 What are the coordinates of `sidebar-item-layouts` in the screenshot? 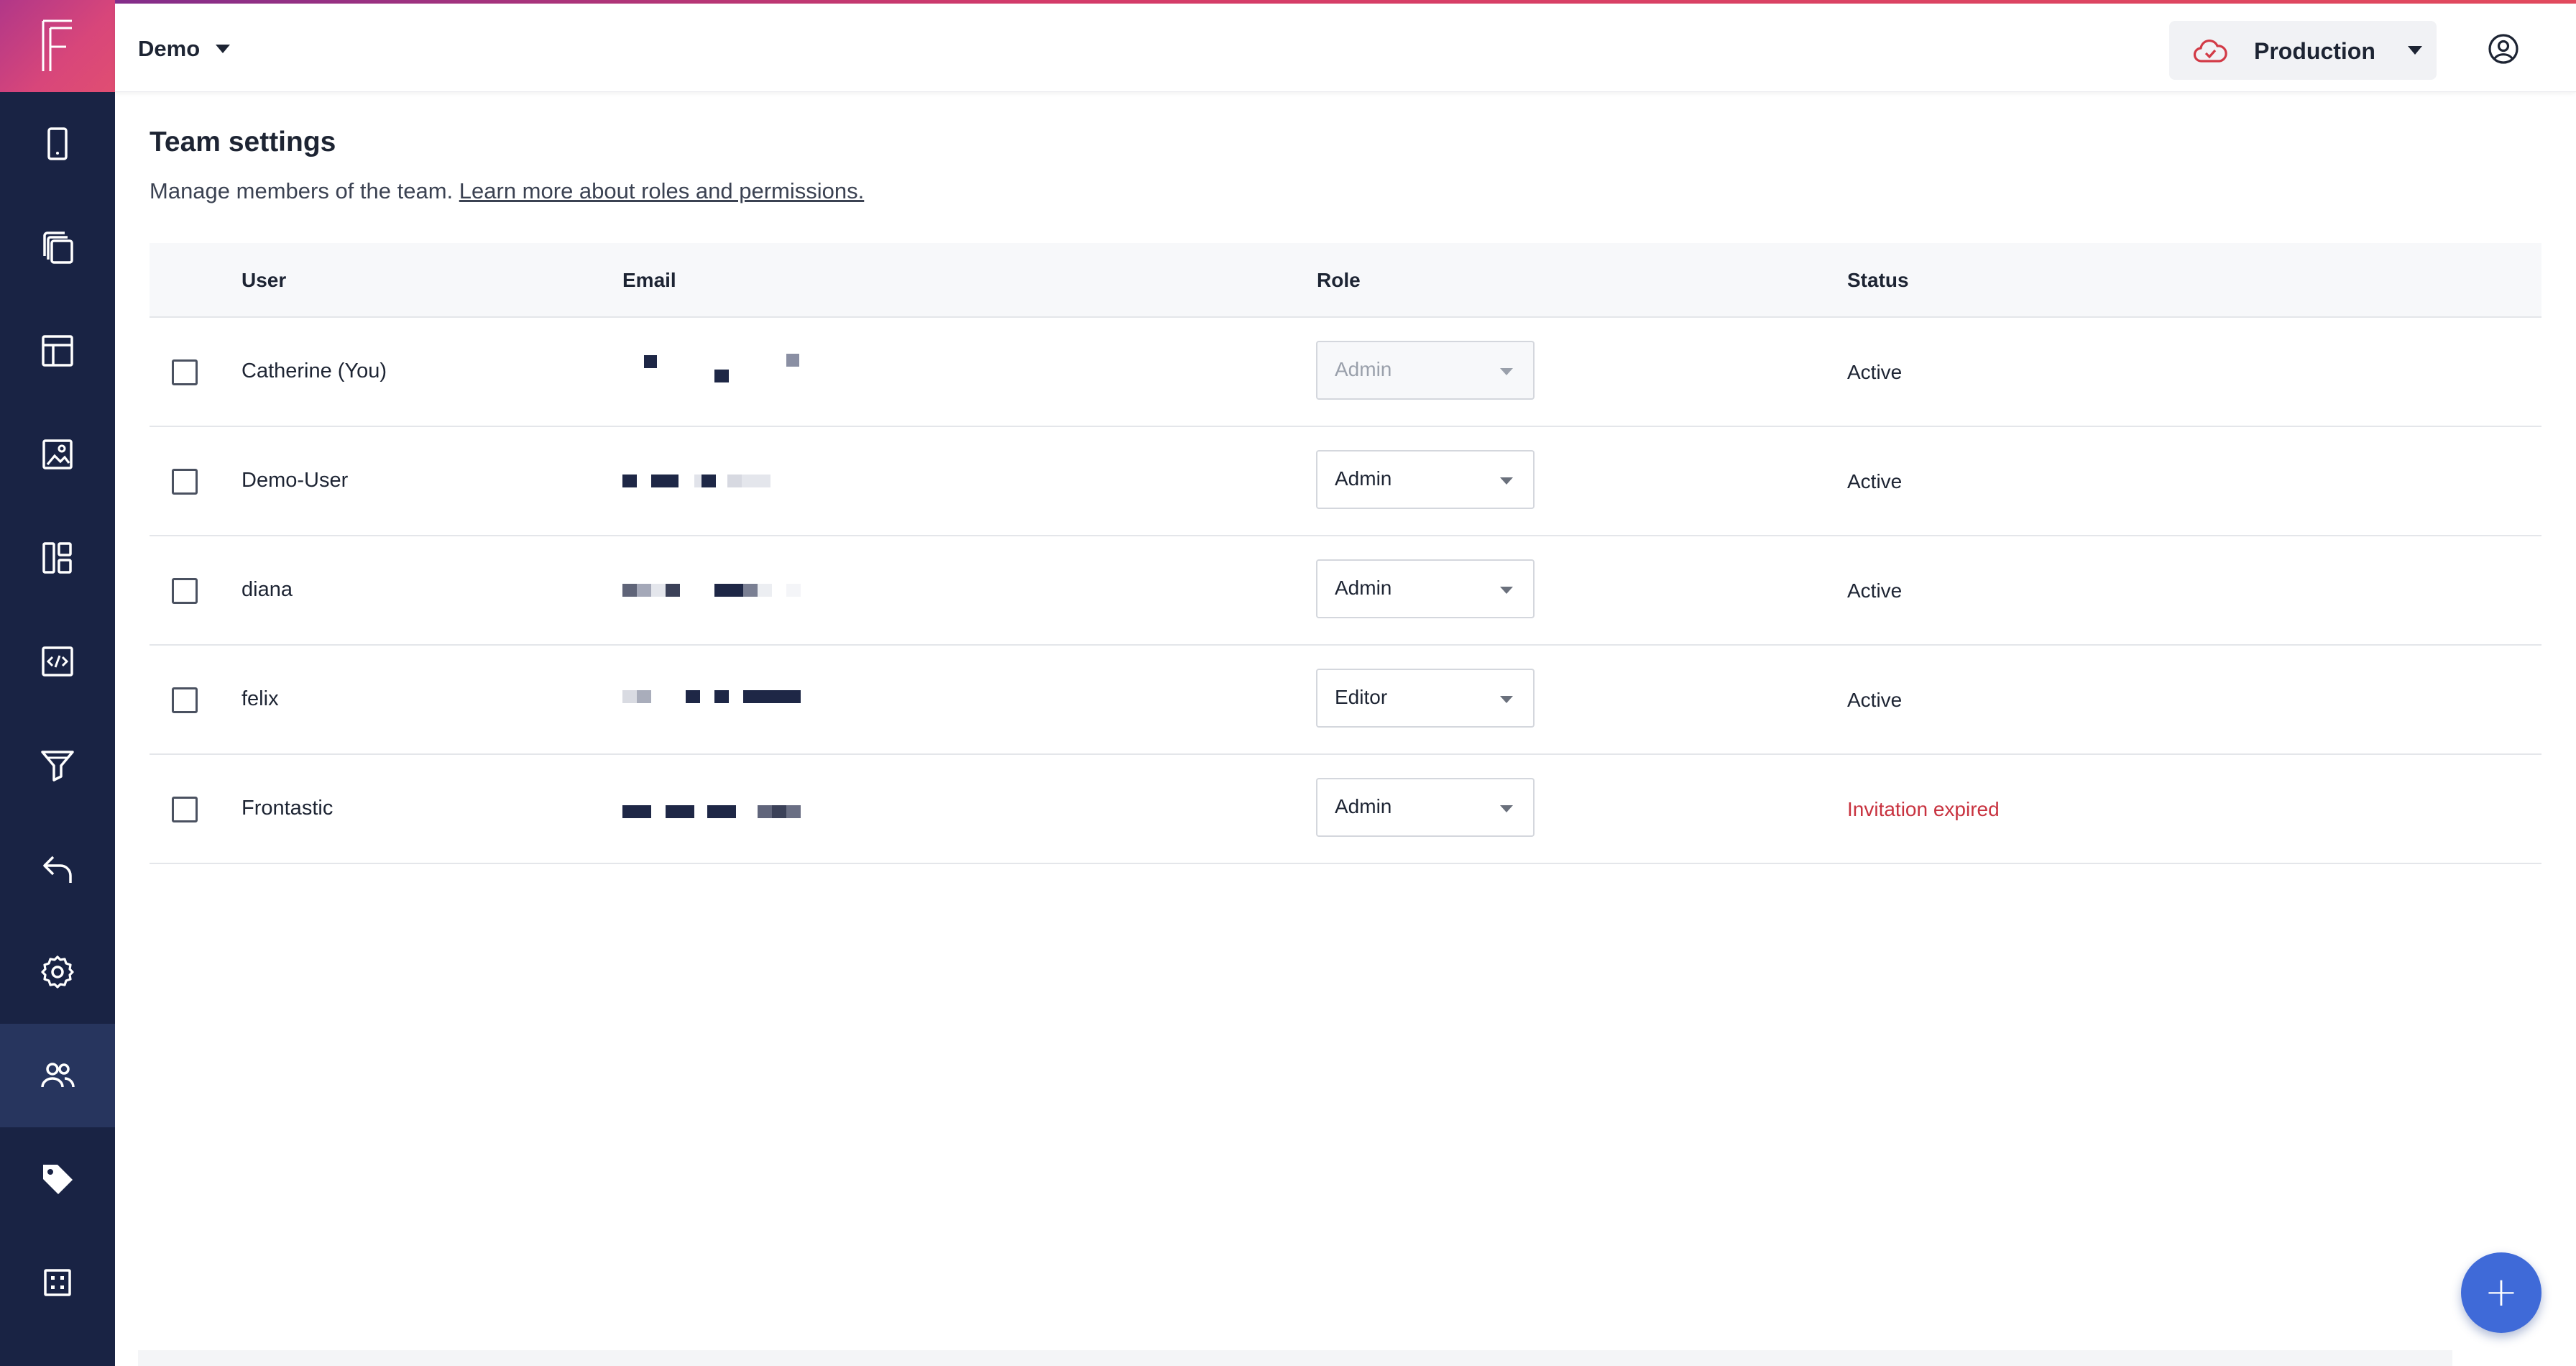 It's located at (57, 351).